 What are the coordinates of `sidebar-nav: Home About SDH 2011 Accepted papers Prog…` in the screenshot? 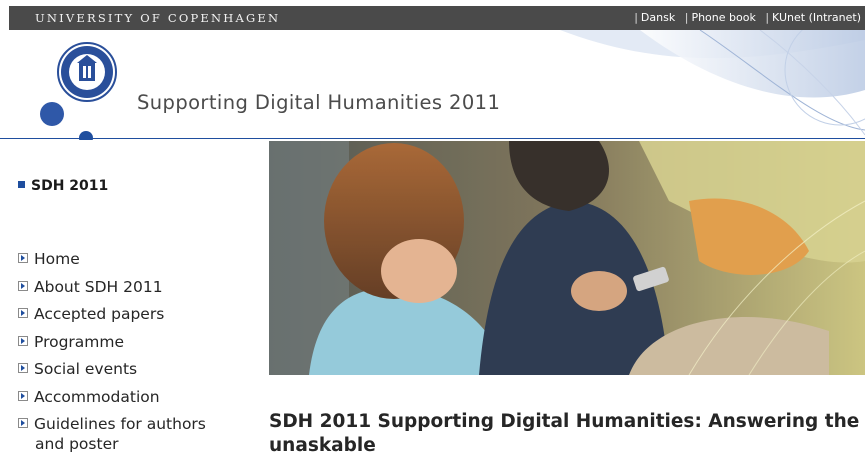 It's located at (112, 351).